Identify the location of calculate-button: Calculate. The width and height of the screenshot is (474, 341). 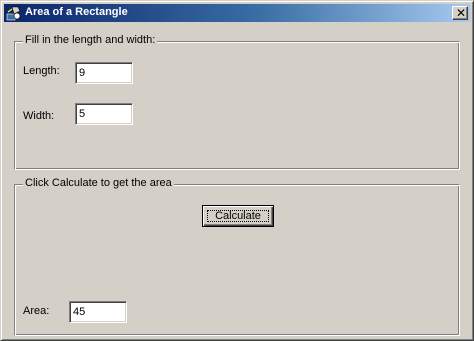
(238, 216).